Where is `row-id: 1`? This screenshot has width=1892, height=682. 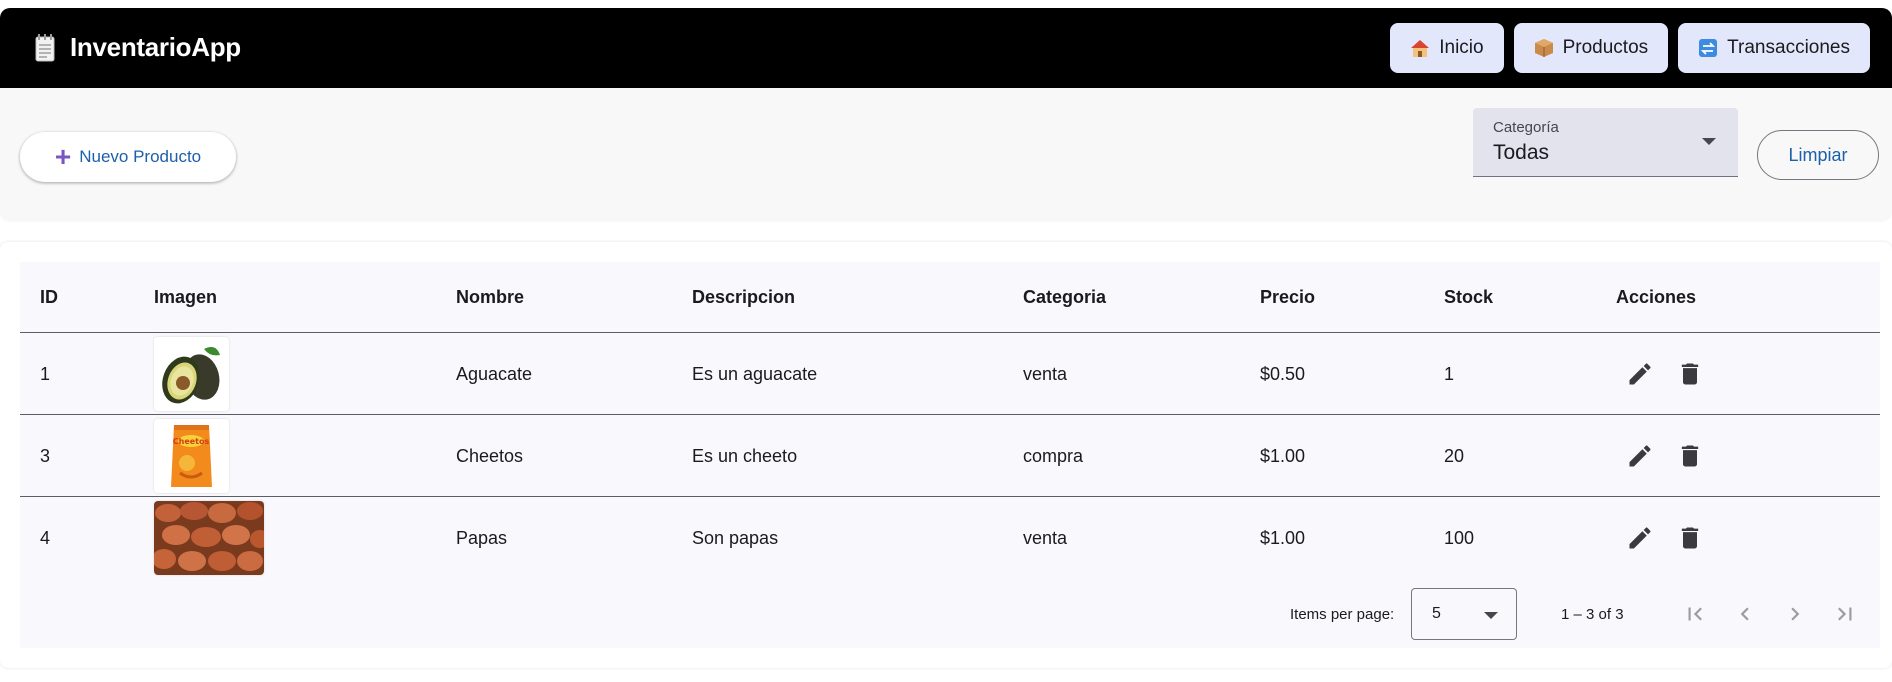
row-id: 1 is located at coordinates (45, 374).